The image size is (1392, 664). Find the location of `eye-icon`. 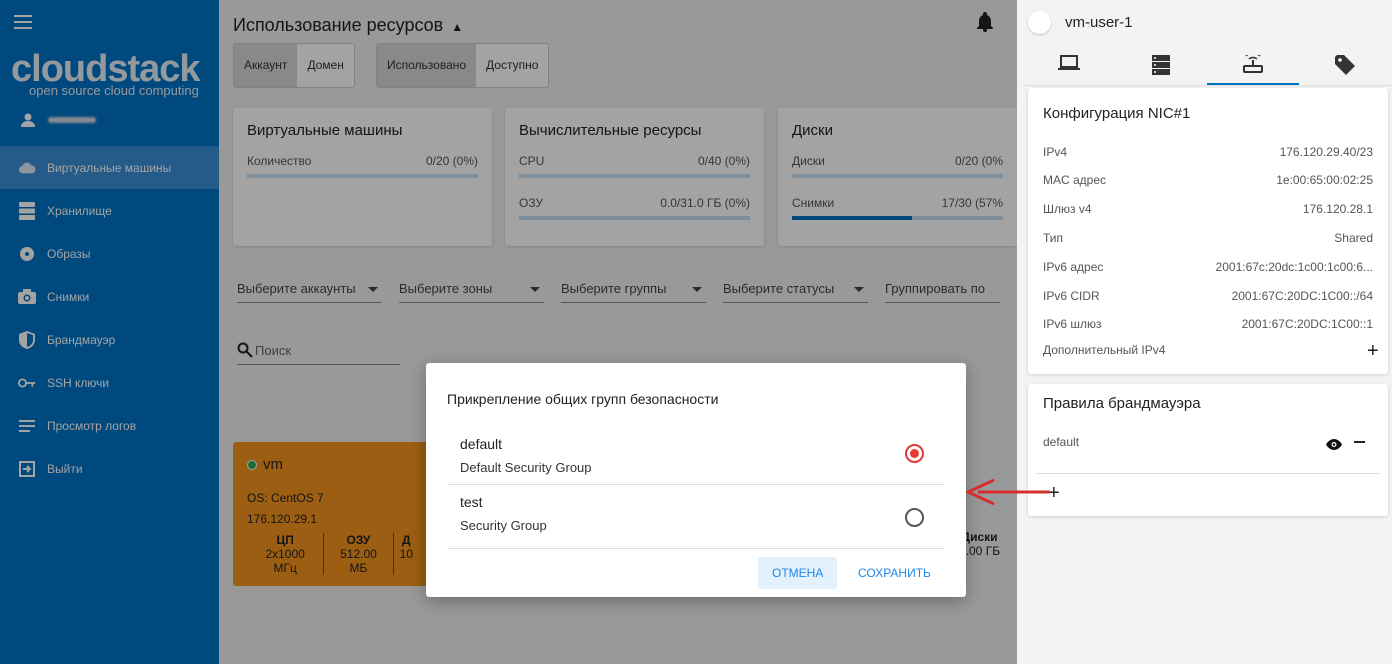

eye-icon is located at coordinates (1334, 446).